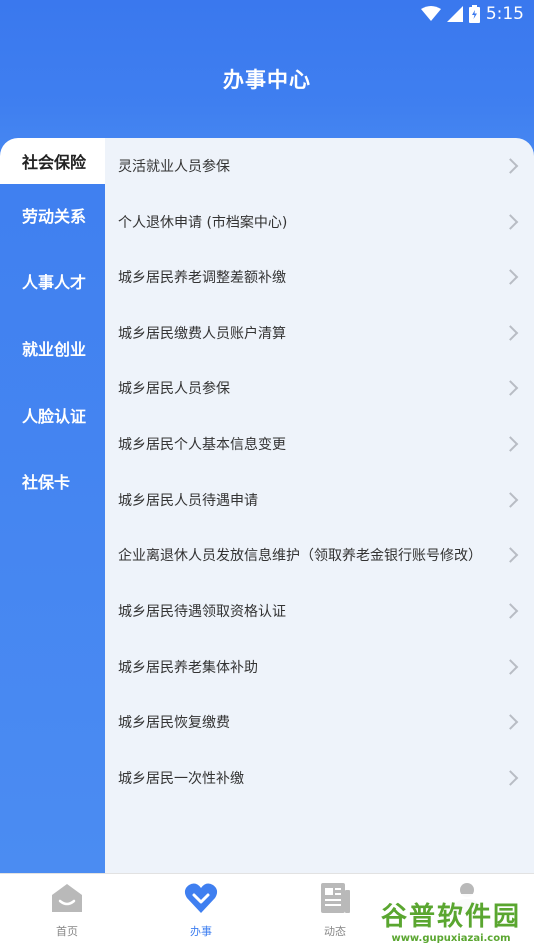 This screenshot has height=950, width=534. Describe the element at coordinates (504, 14) in the screenshot. I see `status-time: 5:15` at that location.